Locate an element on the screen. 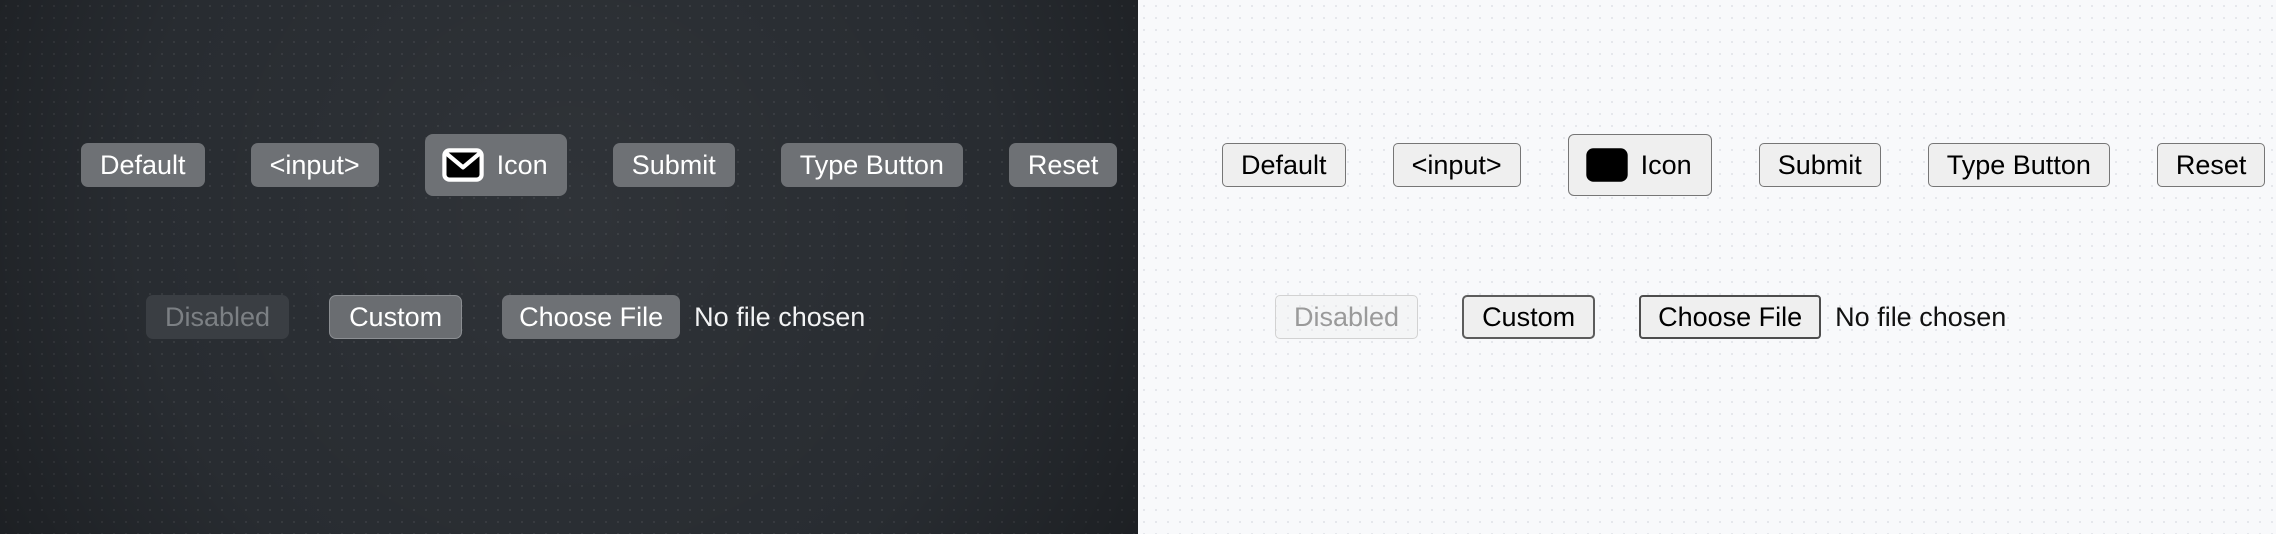  disabled-button-dark: Disabled is located at coordinates (218, 317).